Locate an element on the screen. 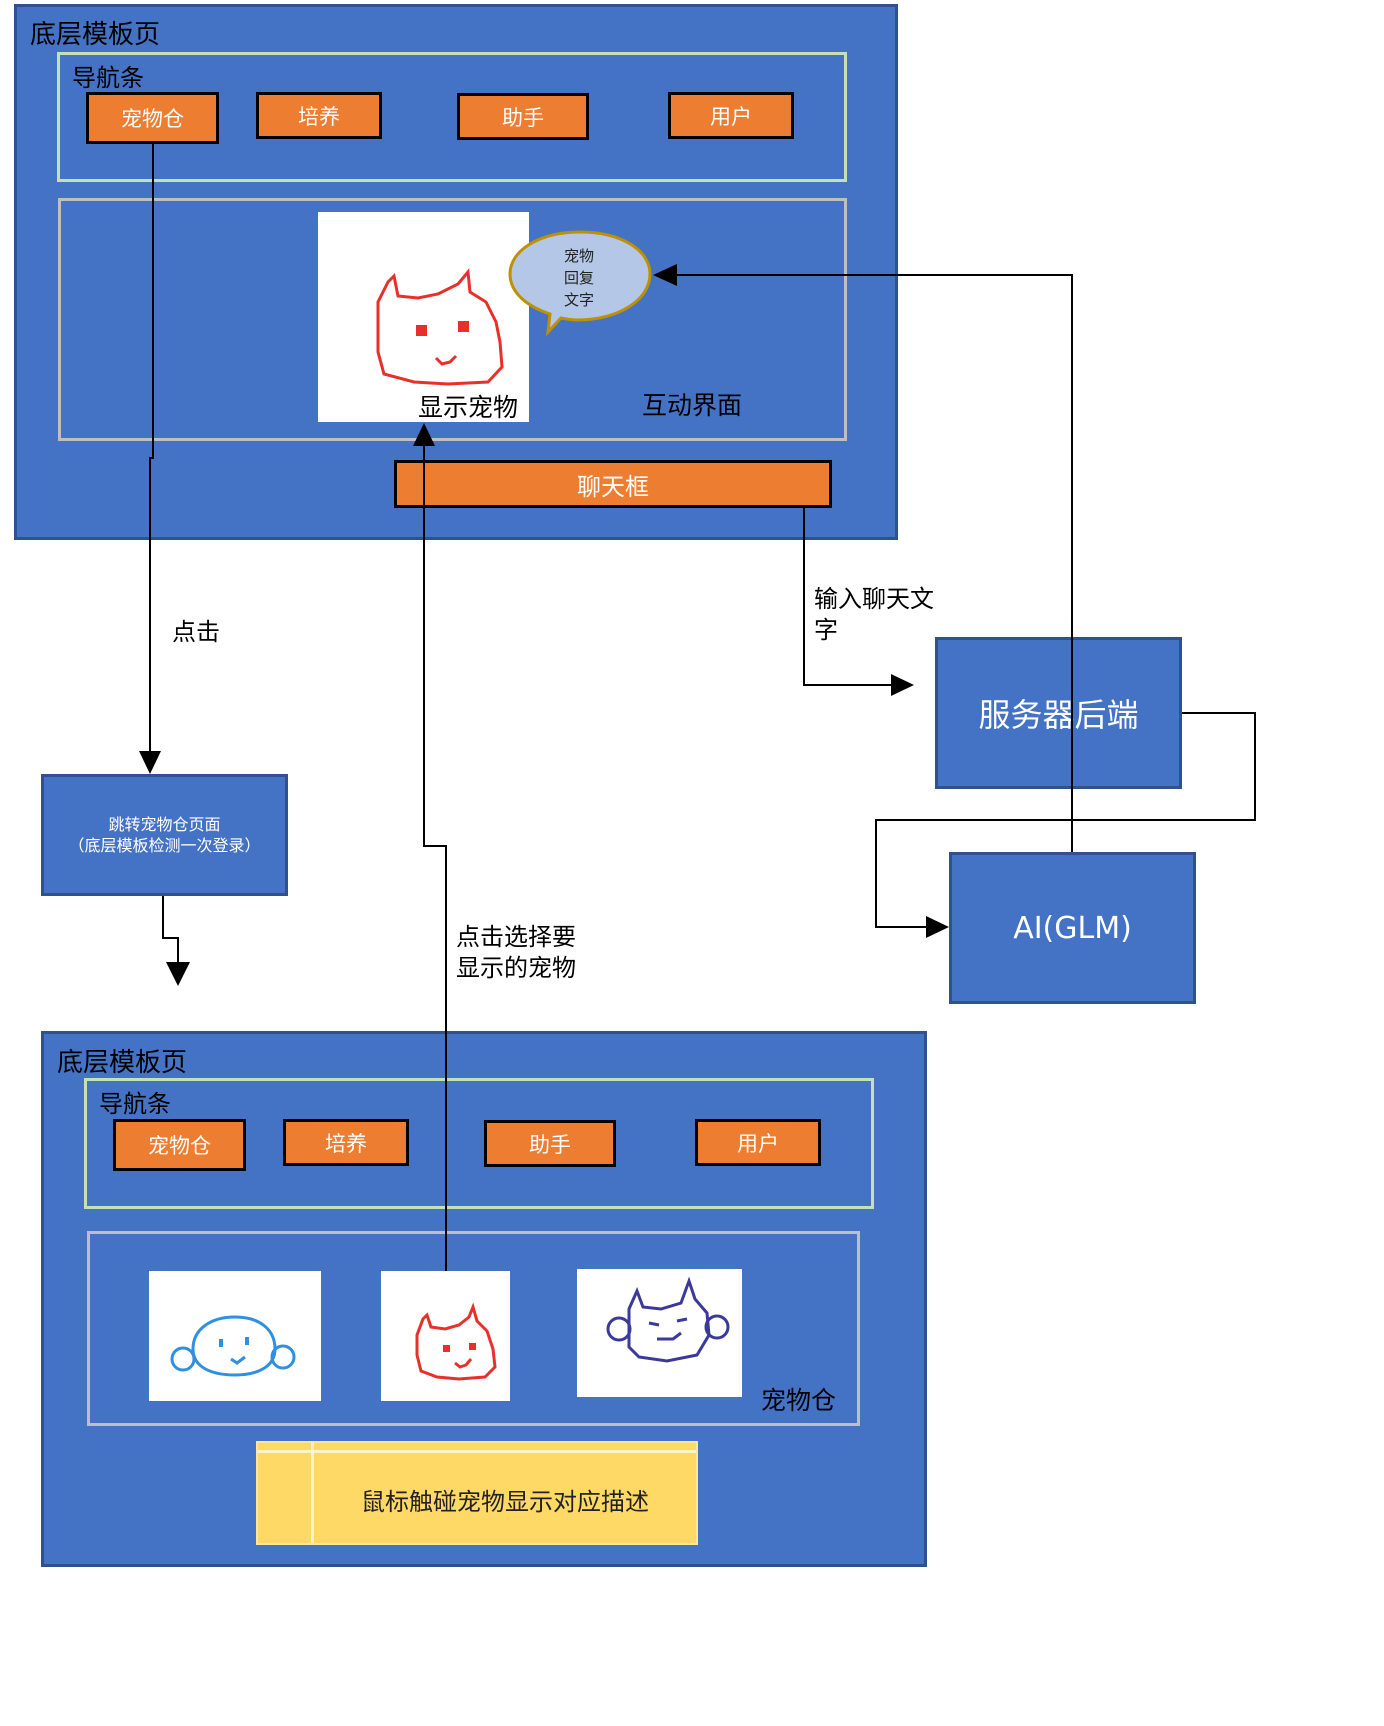  arrowhead-bottom is located at coordinates (178, 974).